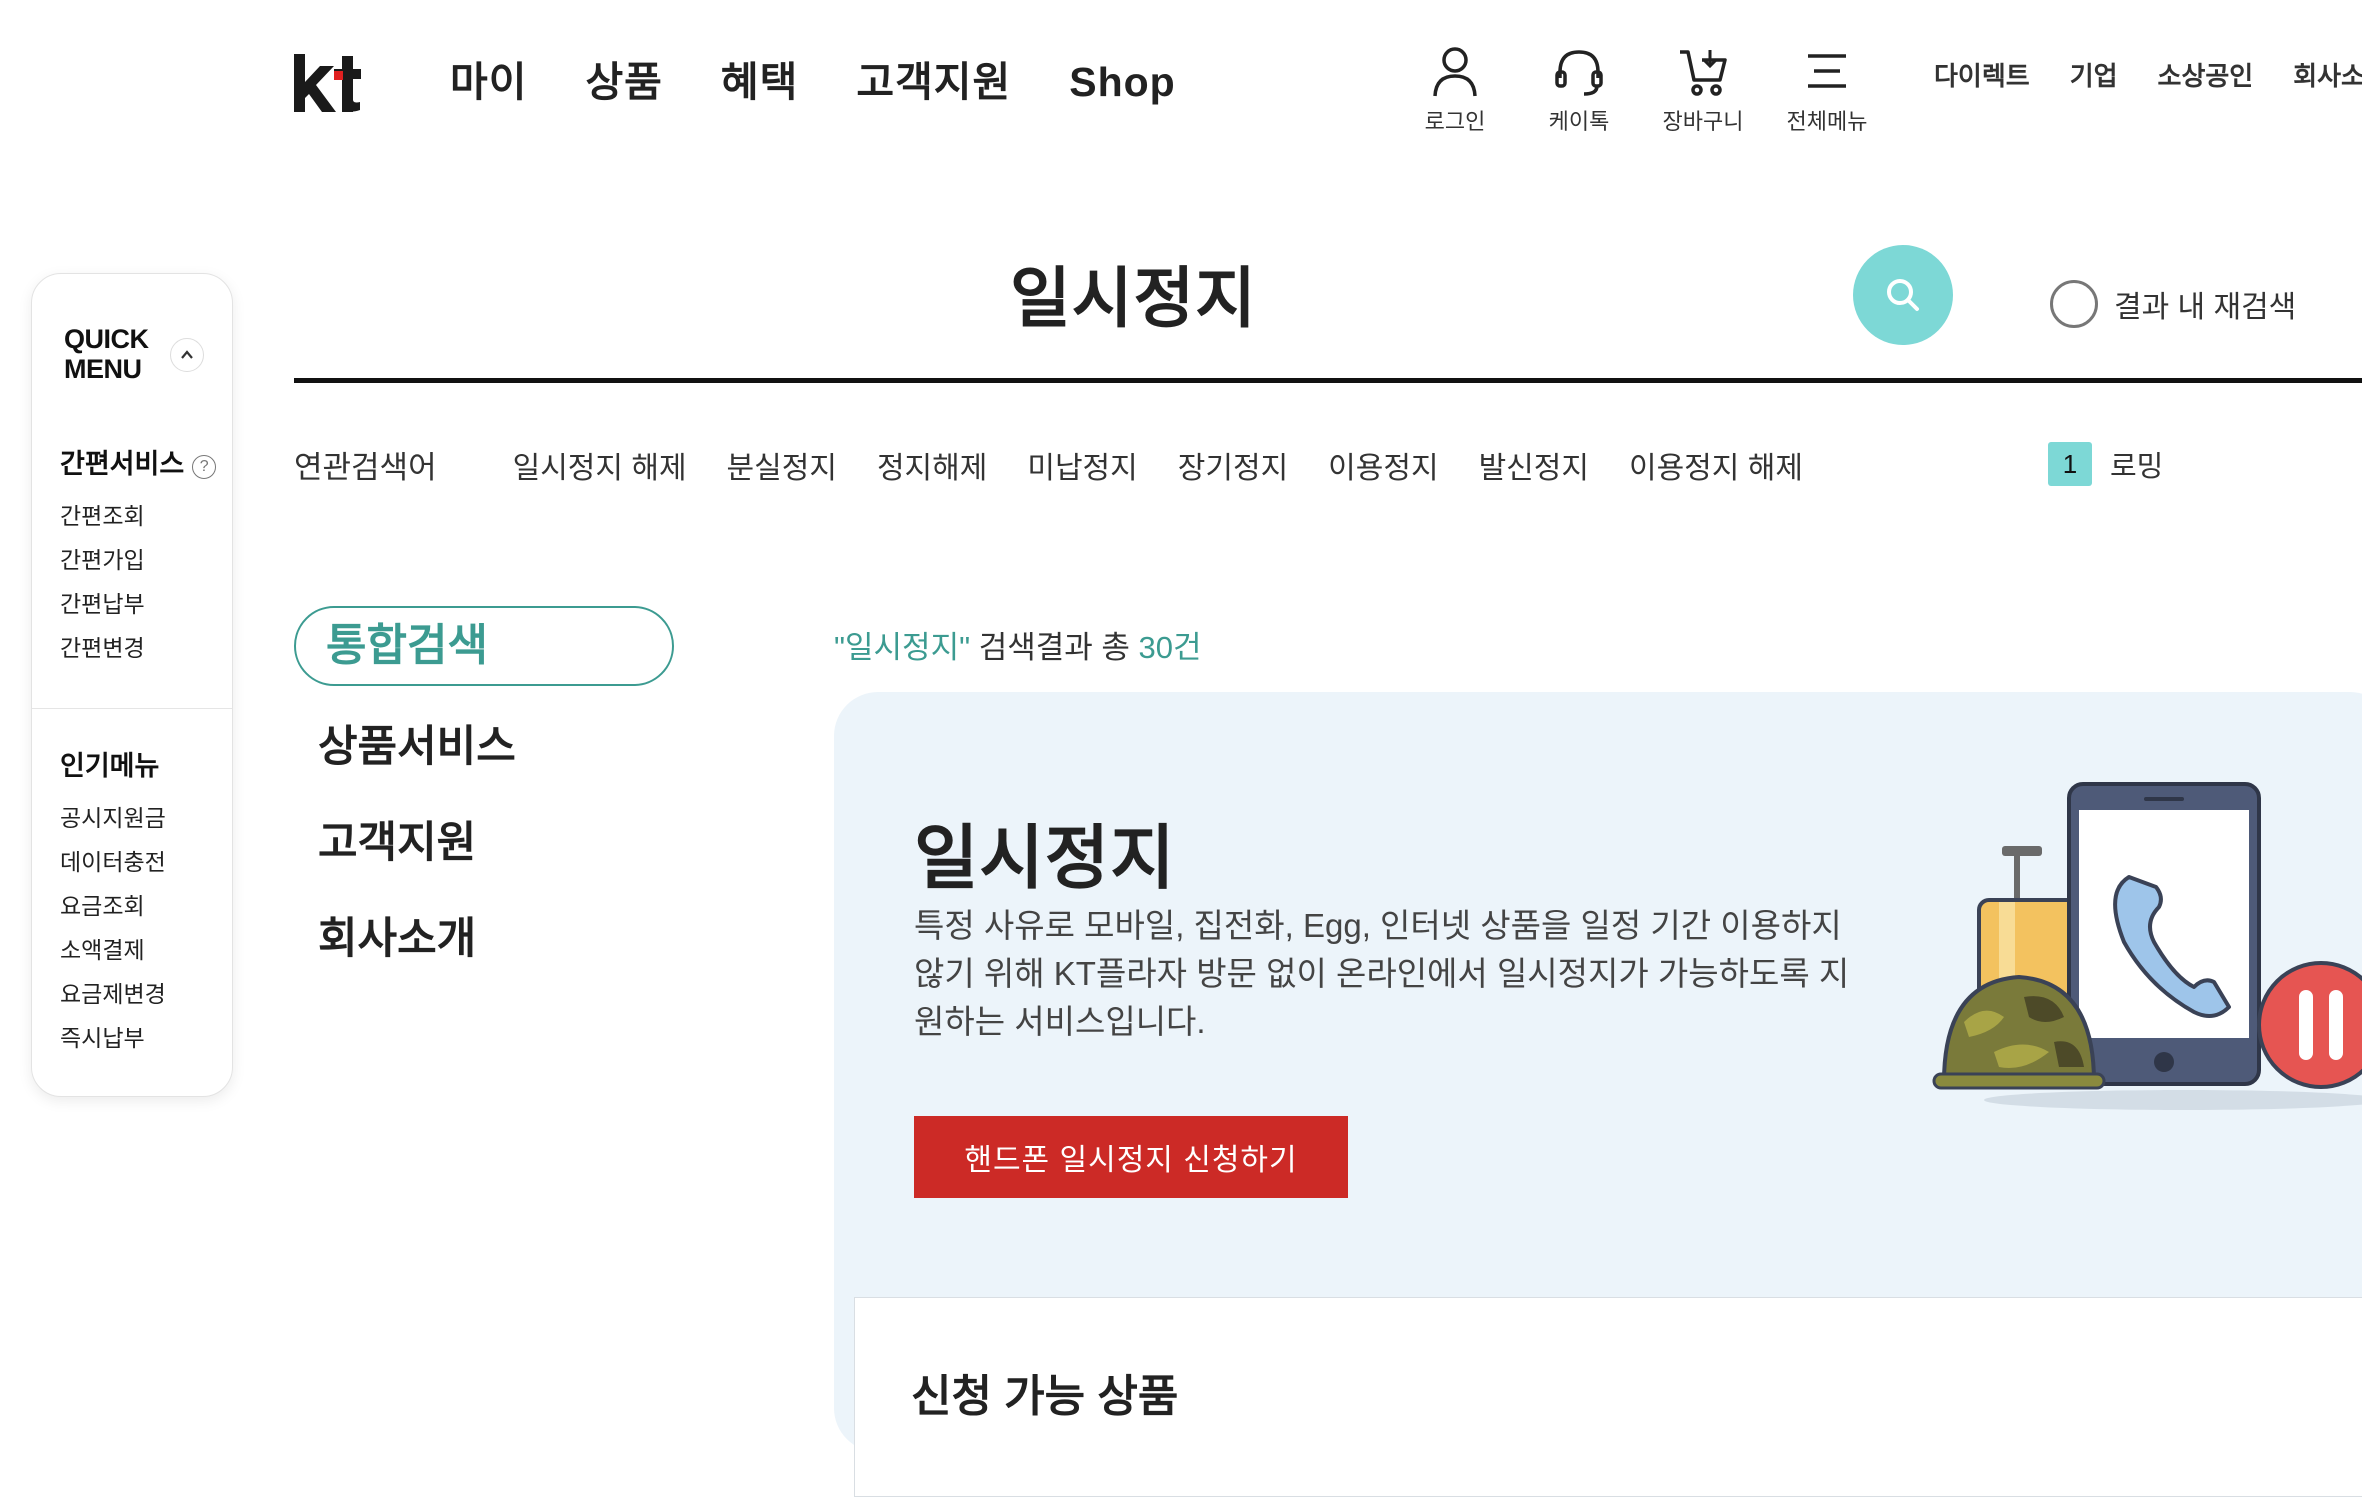 Image resolution: width=2362 pixels, height=1497 pixels. I want to click on nav-support: 고객지원, so click(933, 82).